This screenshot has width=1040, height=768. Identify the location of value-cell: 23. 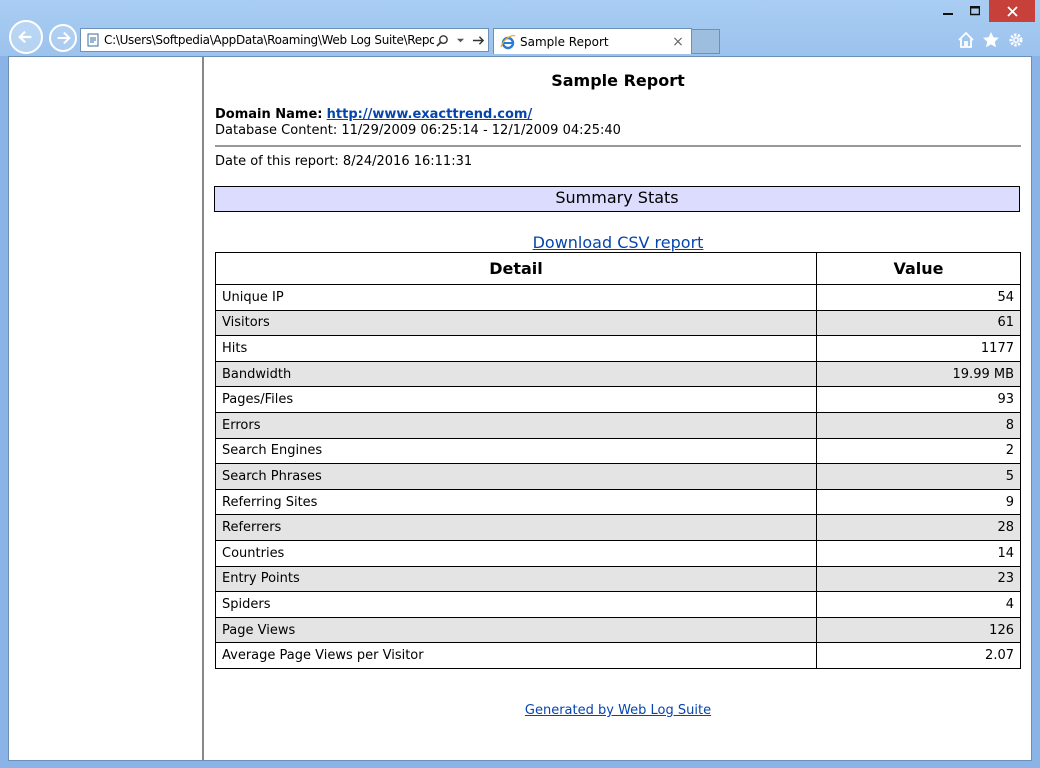
(918, 579).